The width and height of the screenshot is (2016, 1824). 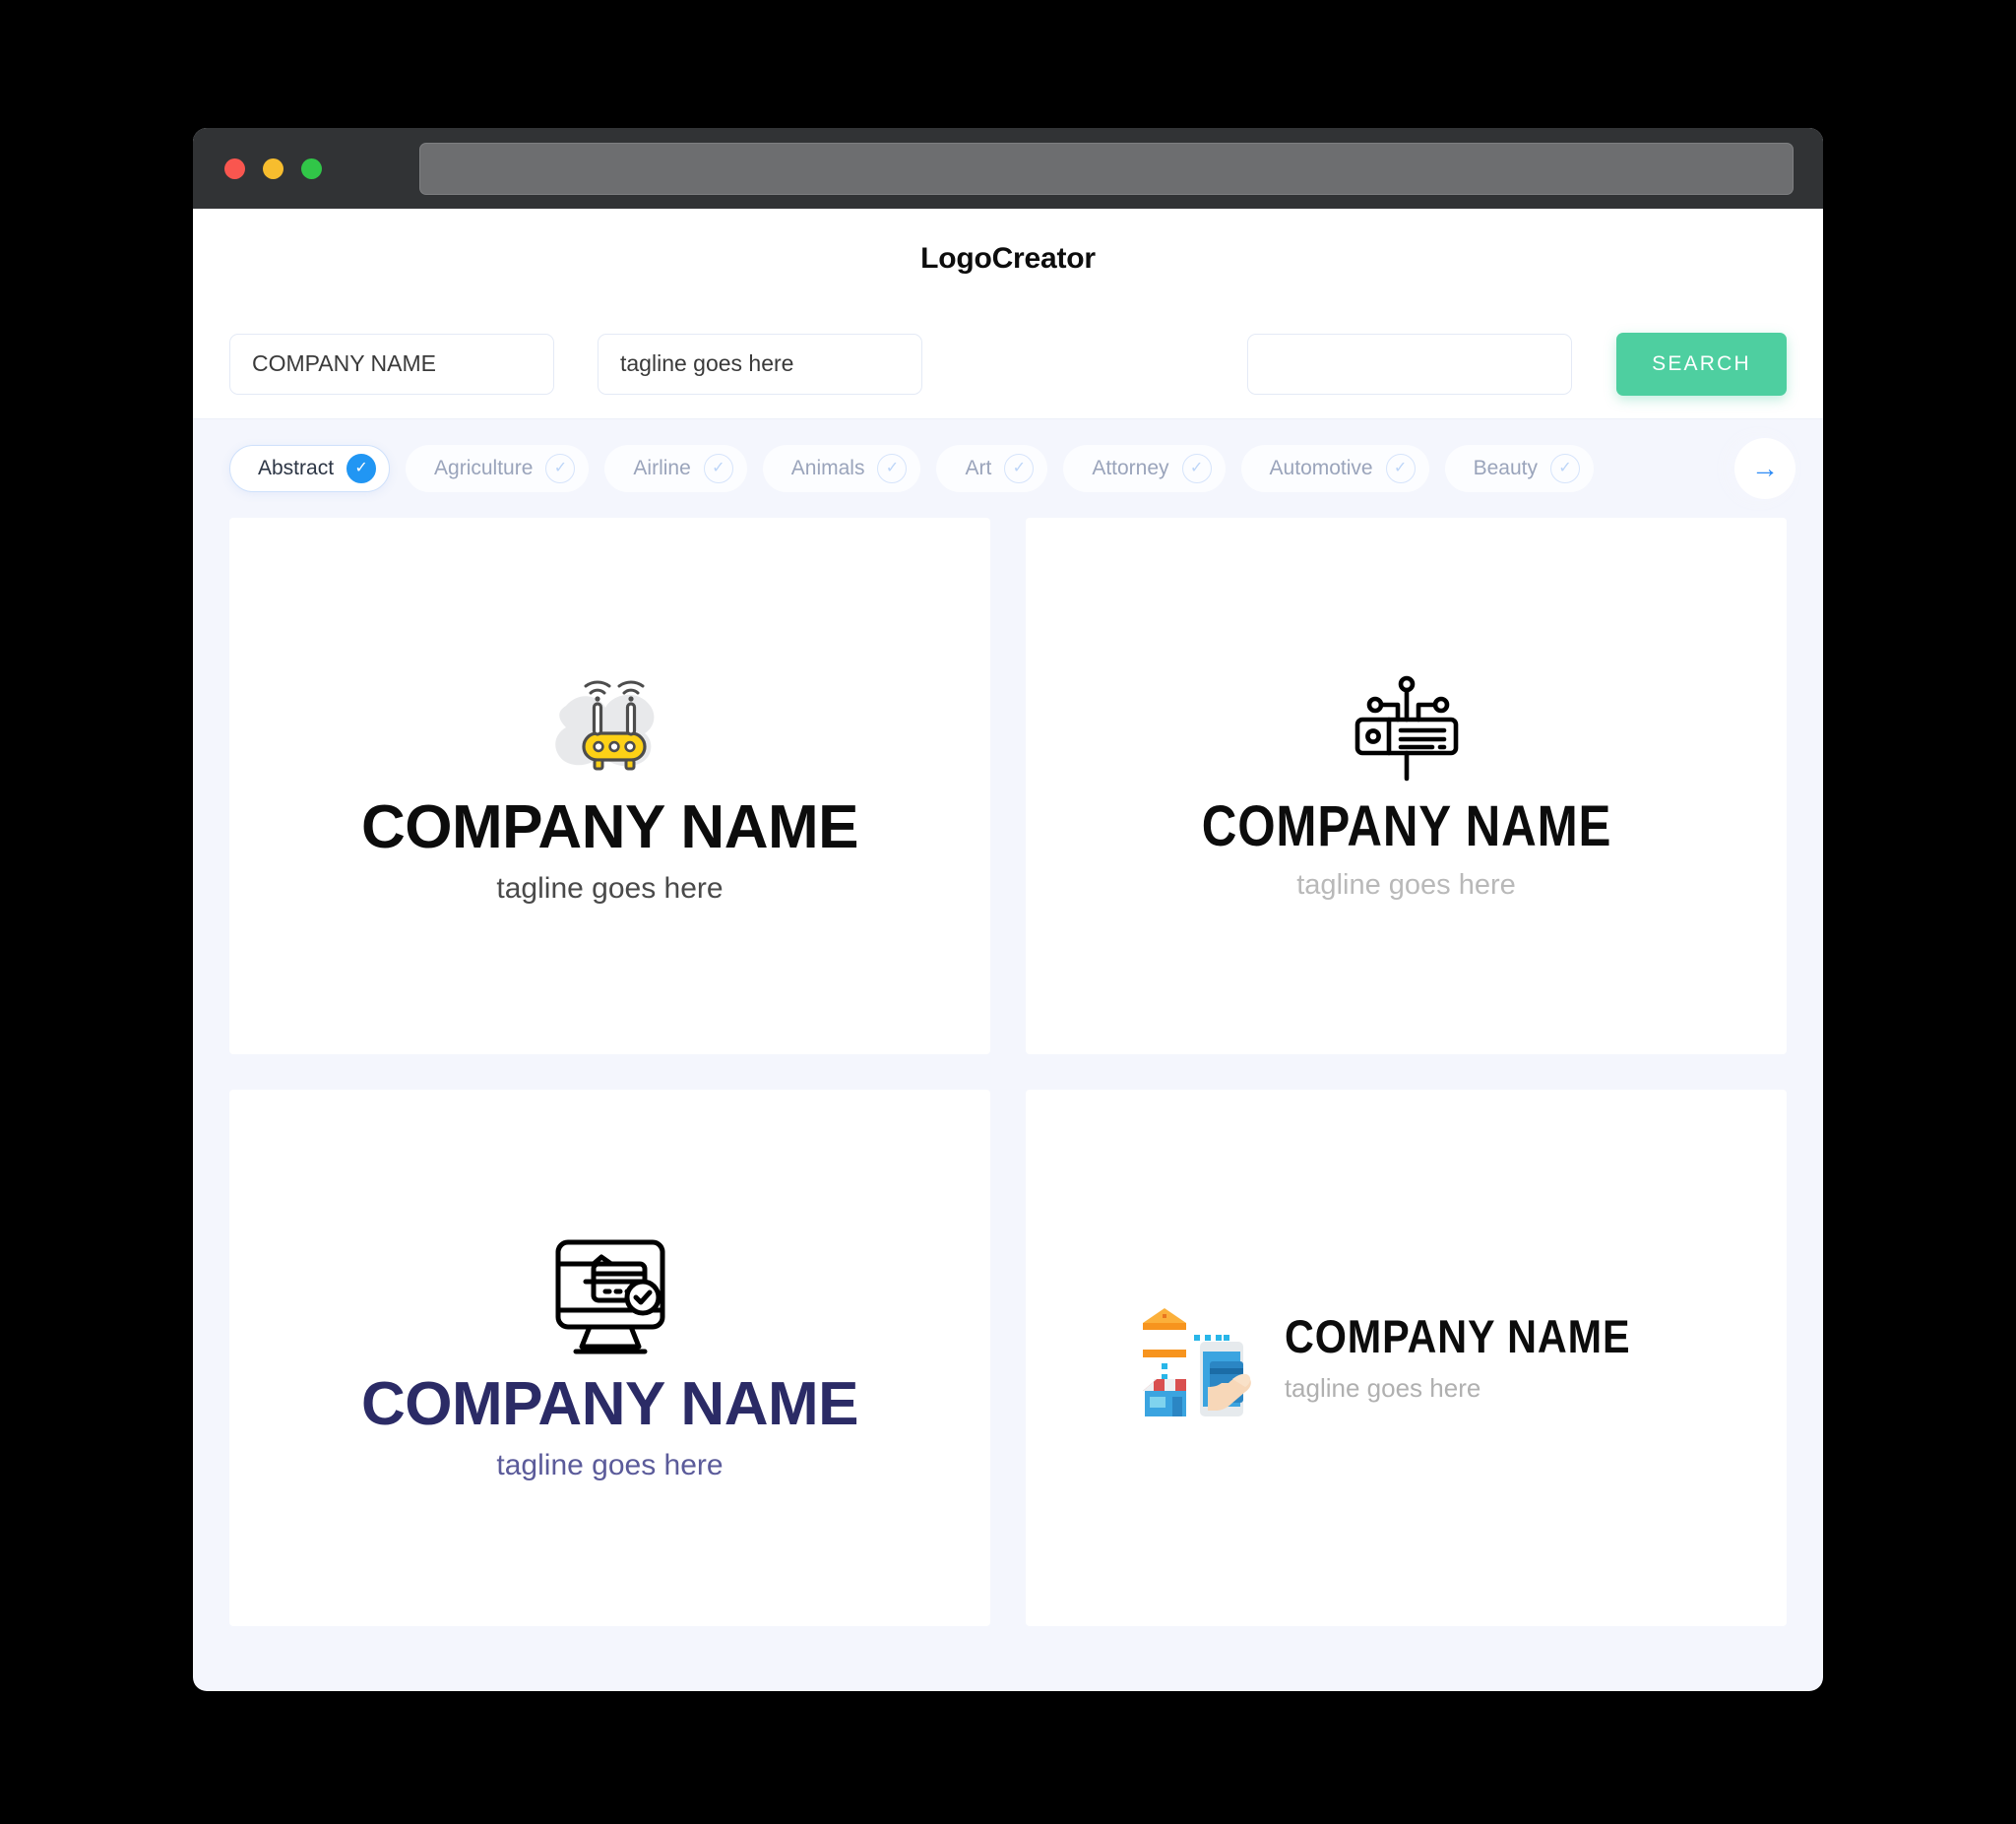 I want to click on category-chip-label: Airline, so click(x=662, y=468).